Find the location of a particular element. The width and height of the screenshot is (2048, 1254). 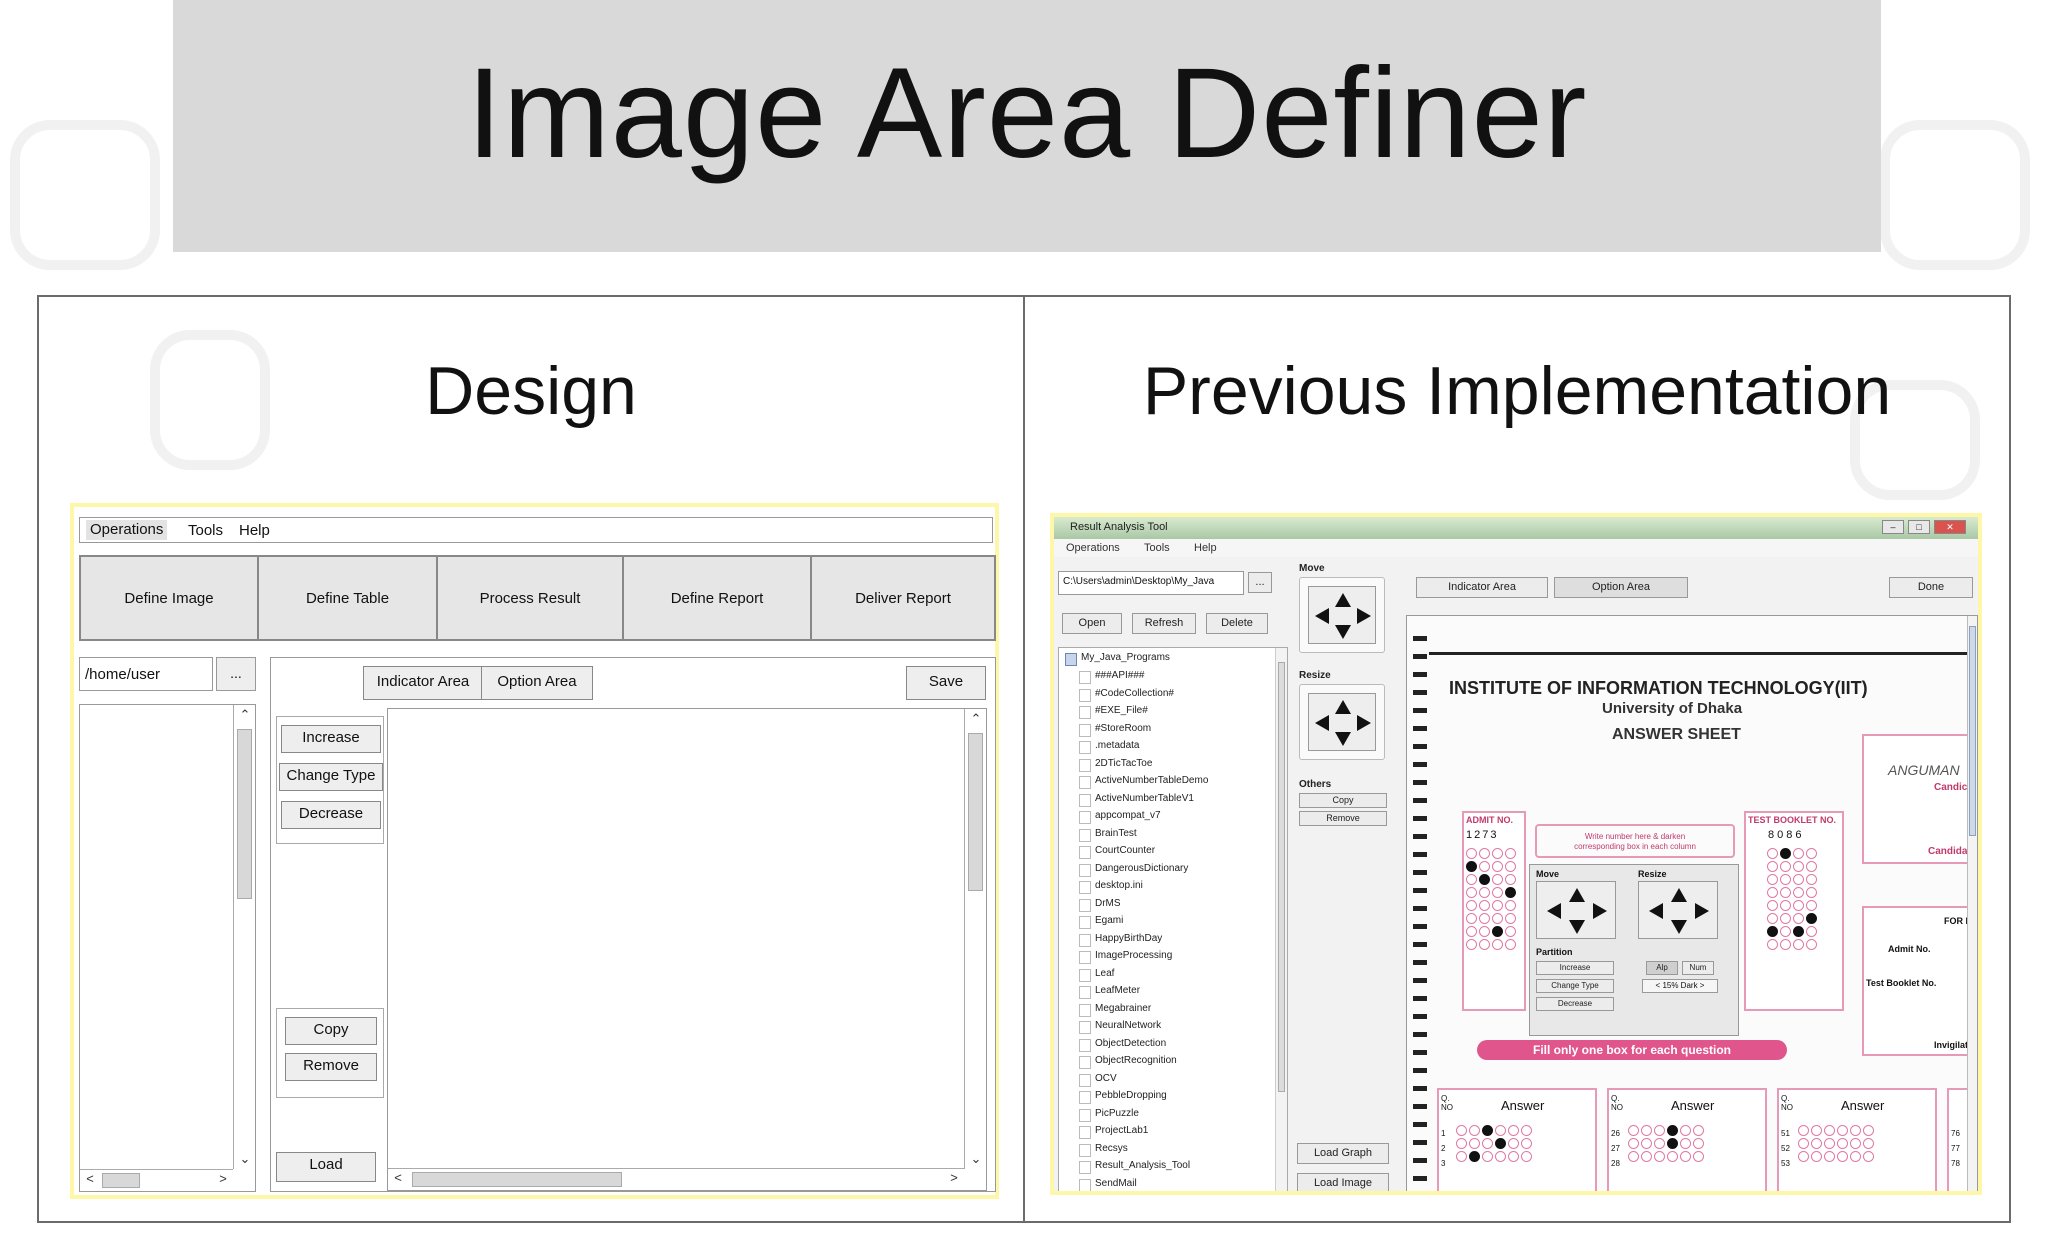

refresh-button: Refresh is located at coordinates (1164, 623).